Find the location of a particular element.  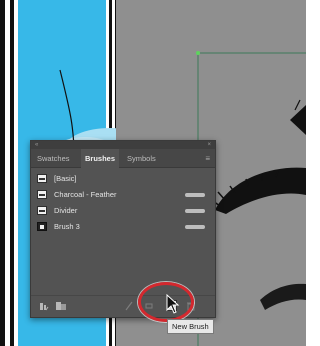

close-icon: × is located at coordinates (209, 145).